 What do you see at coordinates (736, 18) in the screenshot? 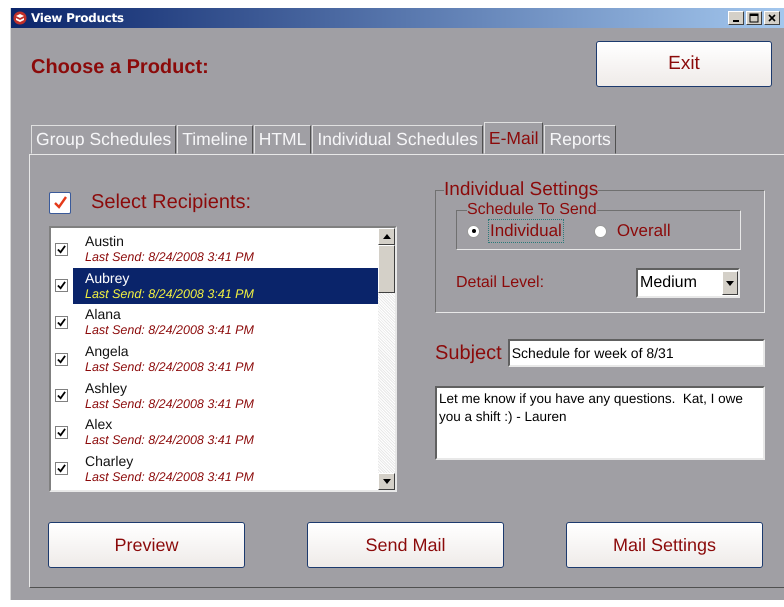
I see `minimize-button` at bounding box center [736, 18].